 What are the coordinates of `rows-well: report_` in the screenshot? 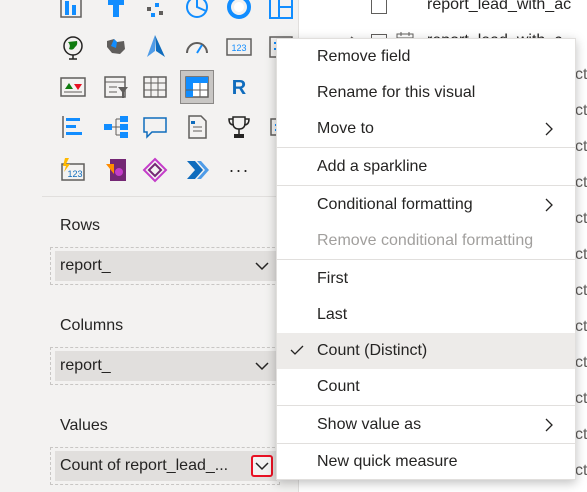 It's located at (165, 266).